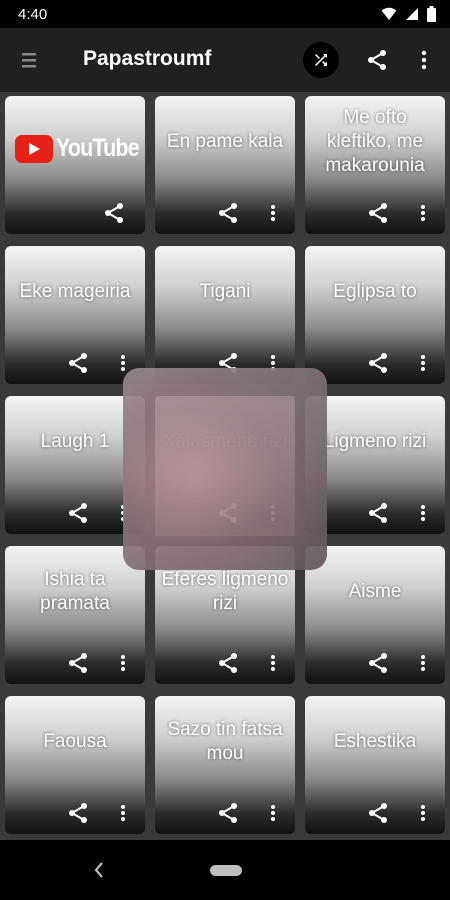 The image size is (450, 900). I want to click on app-title: Papastroumf, so click(147, 58).